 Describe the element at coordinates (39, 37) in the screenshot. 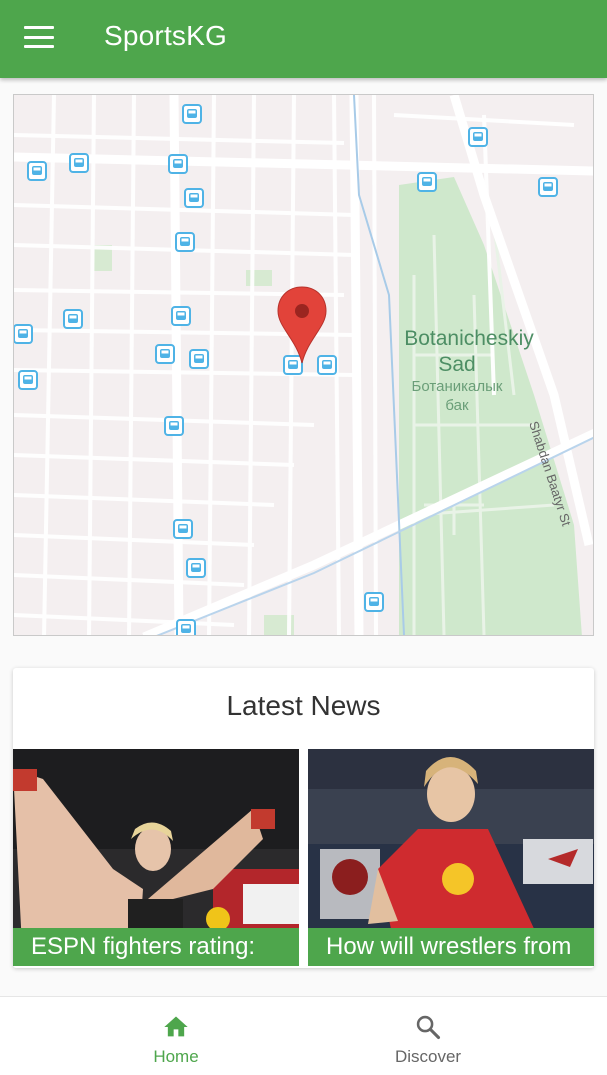

I see `hamburger-menu-icon` at that location.